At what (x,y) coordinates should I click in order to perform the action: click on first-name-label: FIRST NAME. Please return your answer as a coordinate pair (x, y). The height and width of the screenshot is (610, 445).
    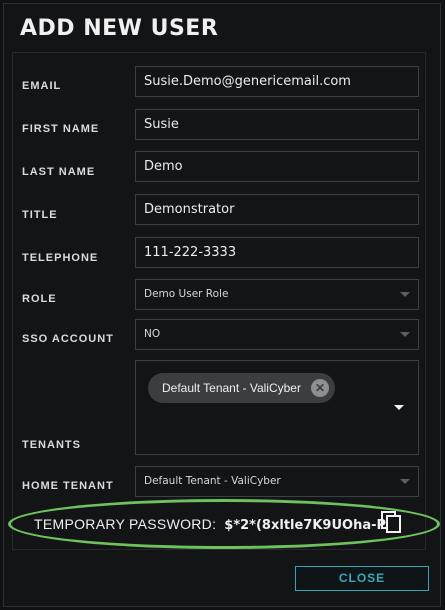
    Looking at the image, I should click on (61, 129).